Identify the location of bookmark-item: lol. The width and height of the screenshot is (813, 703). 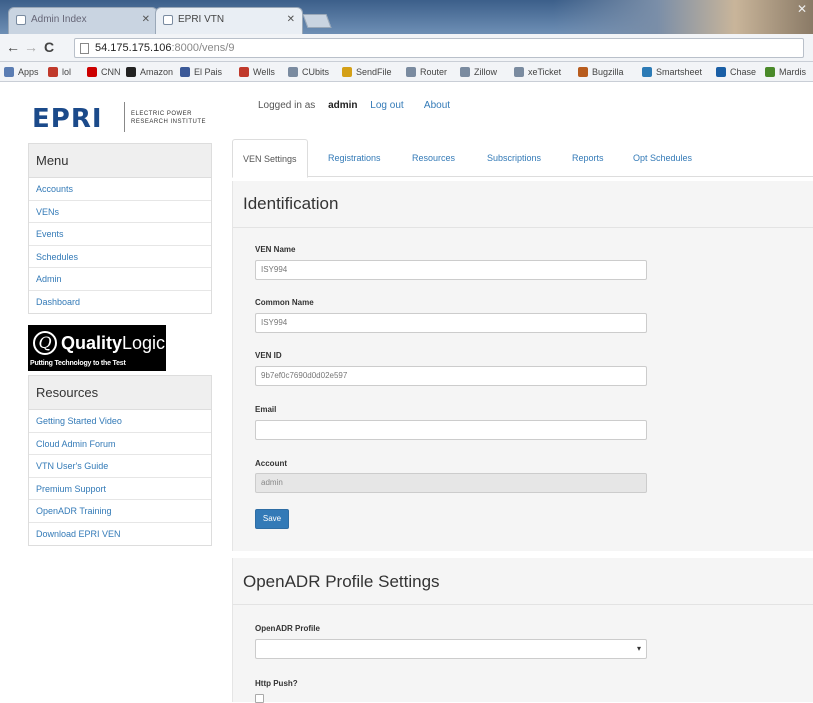
(59, 72).